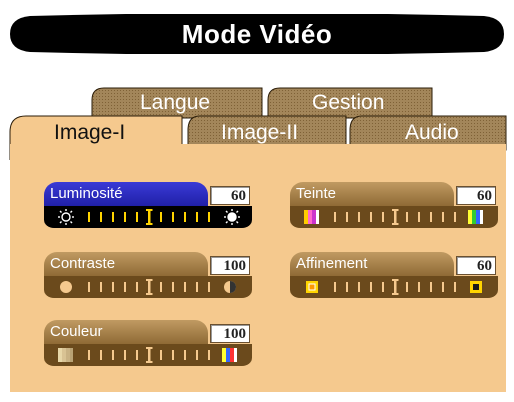 The width and height of the screenshot is (514, 402). What do you see at coordinates (230, 195) in the screenshot?
I see `luminosite-value: 60` at bounding box center [230, 195].